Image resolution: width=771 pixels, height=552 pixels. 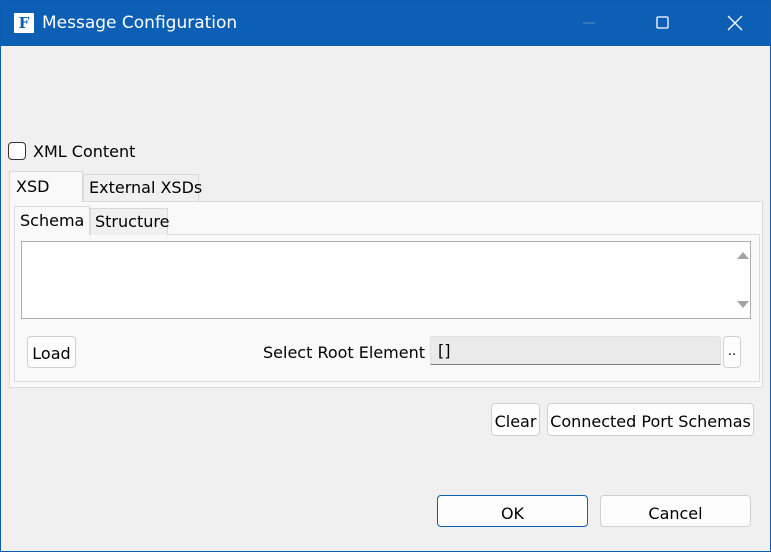 I want to click on title-bar: F Message Configuration, so click(x=385, y=23).